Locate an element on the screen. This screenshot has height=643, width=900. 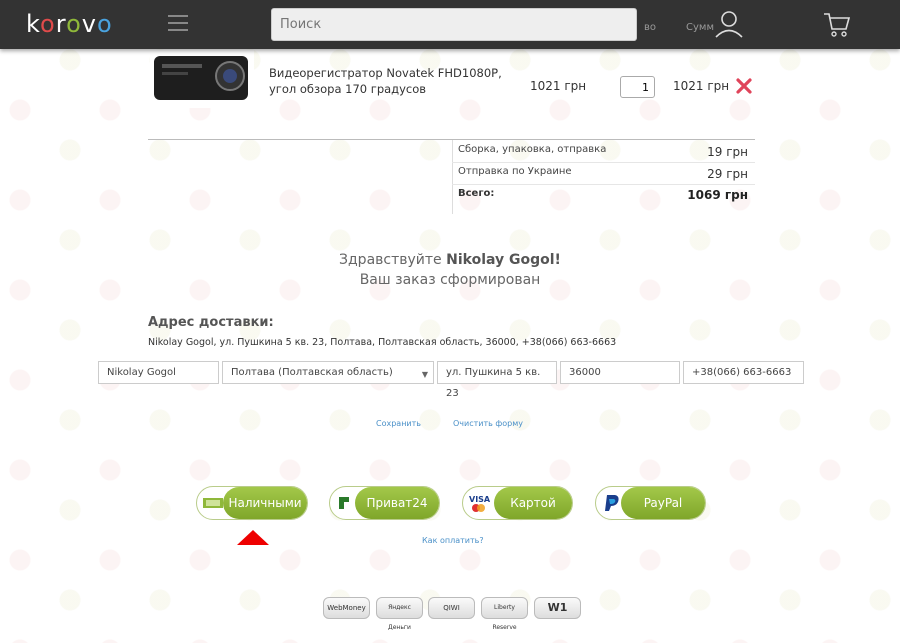
product-price: 1021 грн is located at coordinates (558, 86).